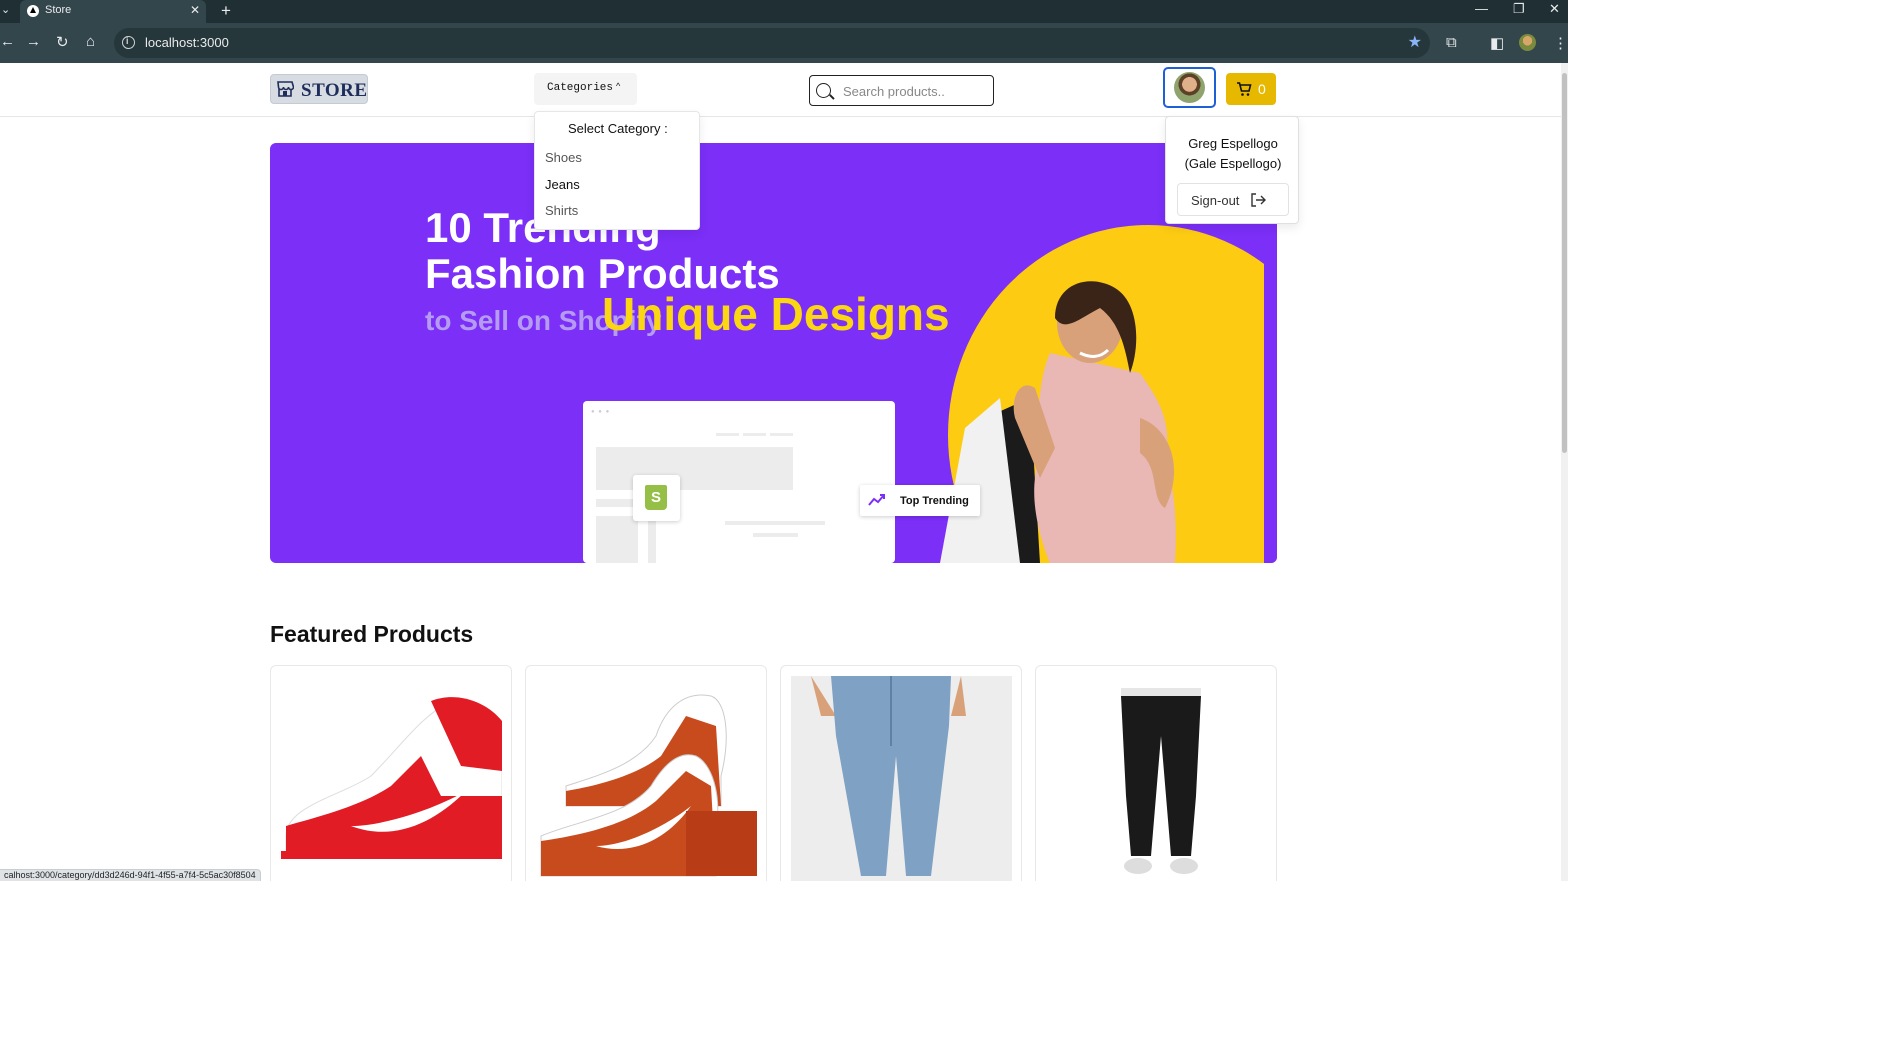  I want to click on search-box, so click(901, 90).